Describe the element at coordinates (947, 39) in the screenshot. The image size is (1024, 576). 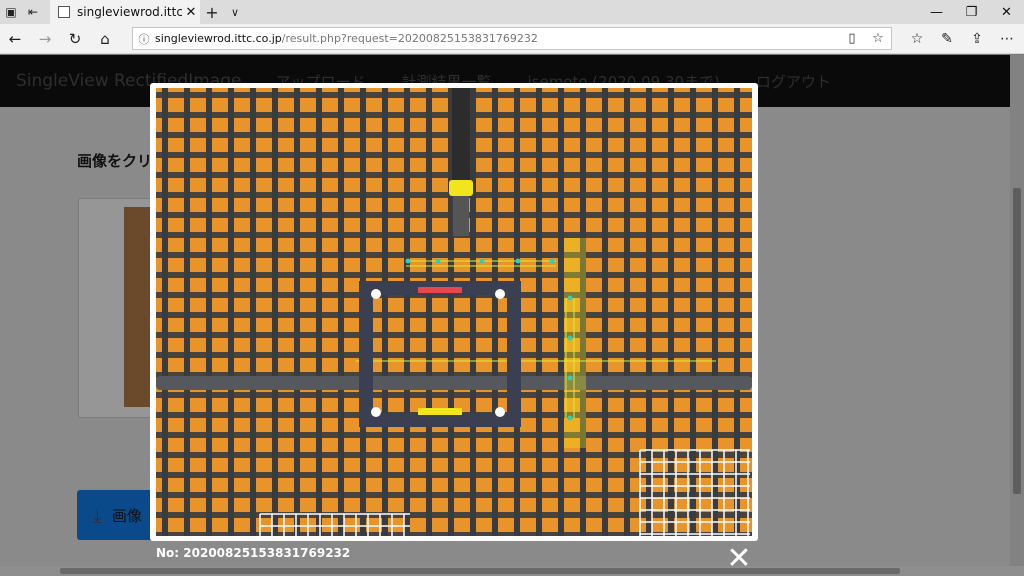
I see `web-note-pen-icon: ✎` at that location.